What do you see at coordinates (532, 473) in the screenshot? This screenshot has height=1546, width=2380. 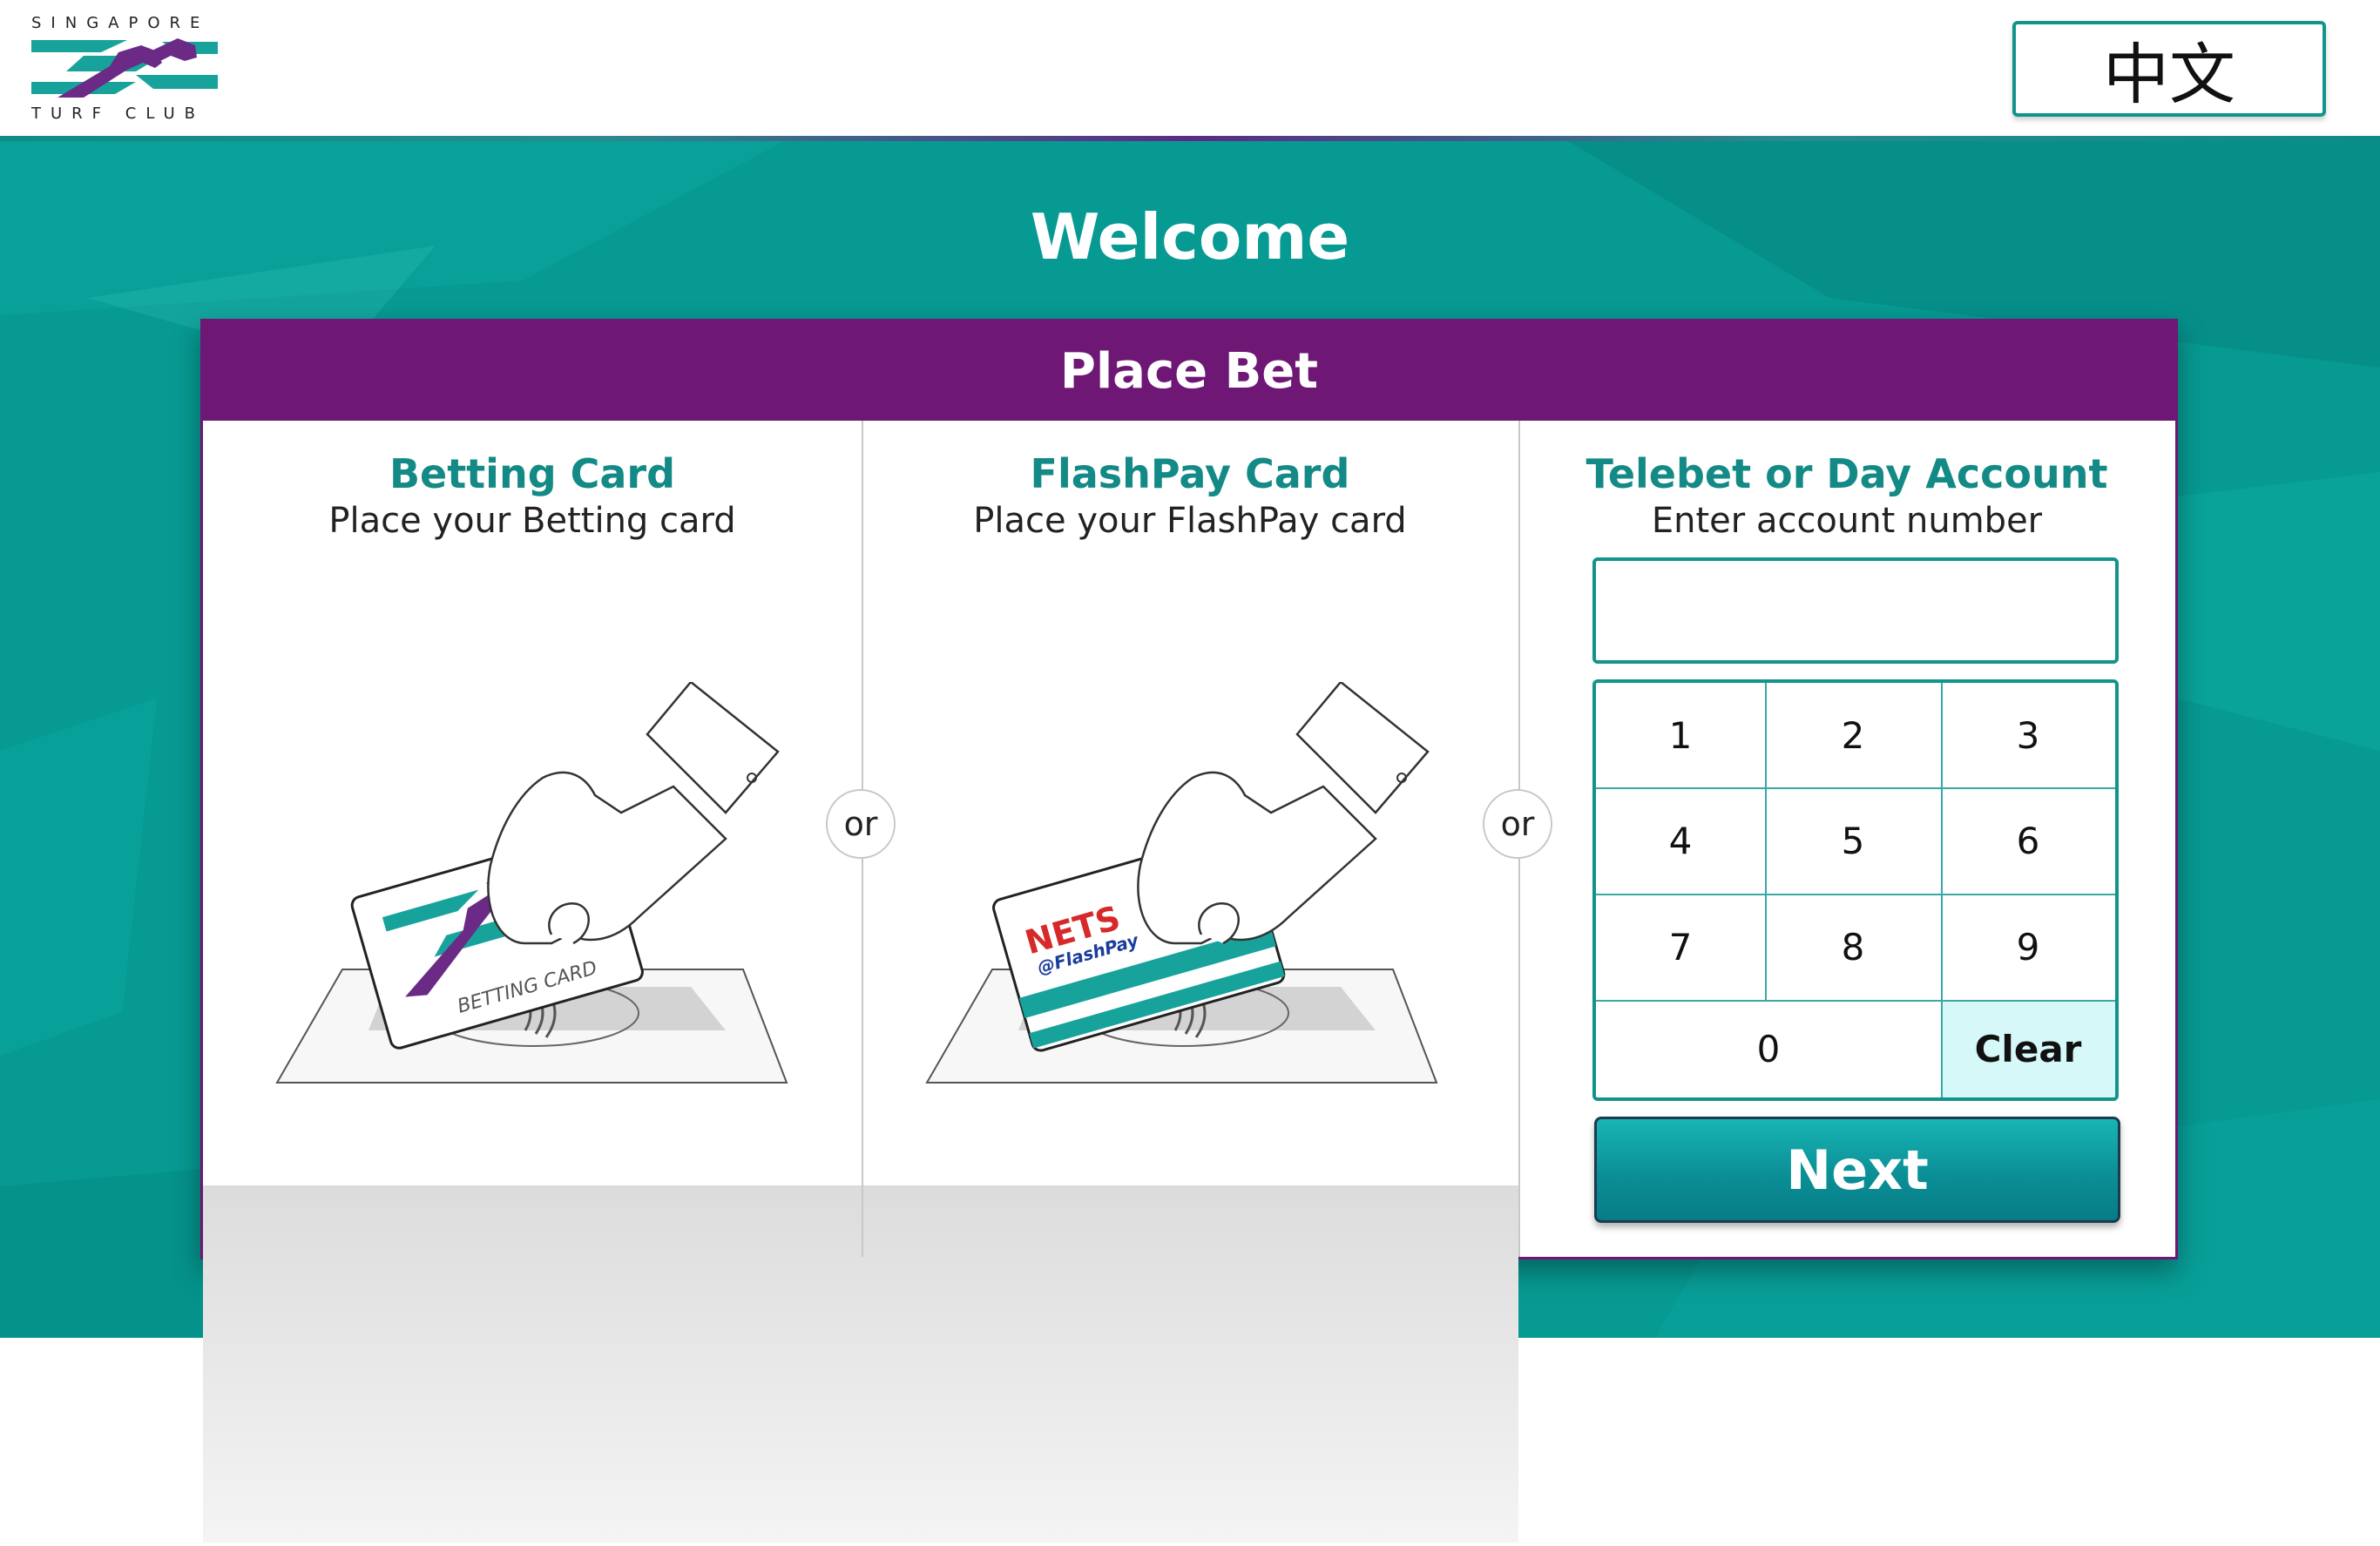 I see `betting-card-title: Betting Card` at bounding box center [532, 473].